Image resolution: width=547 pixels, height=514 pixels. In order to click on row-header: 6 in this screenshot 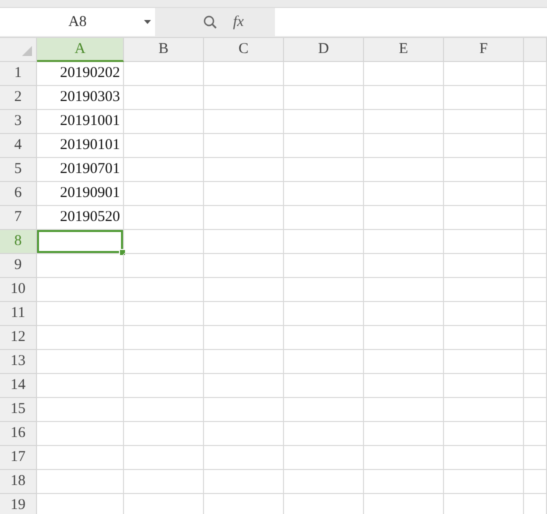, I will do `click(18, 194)`.